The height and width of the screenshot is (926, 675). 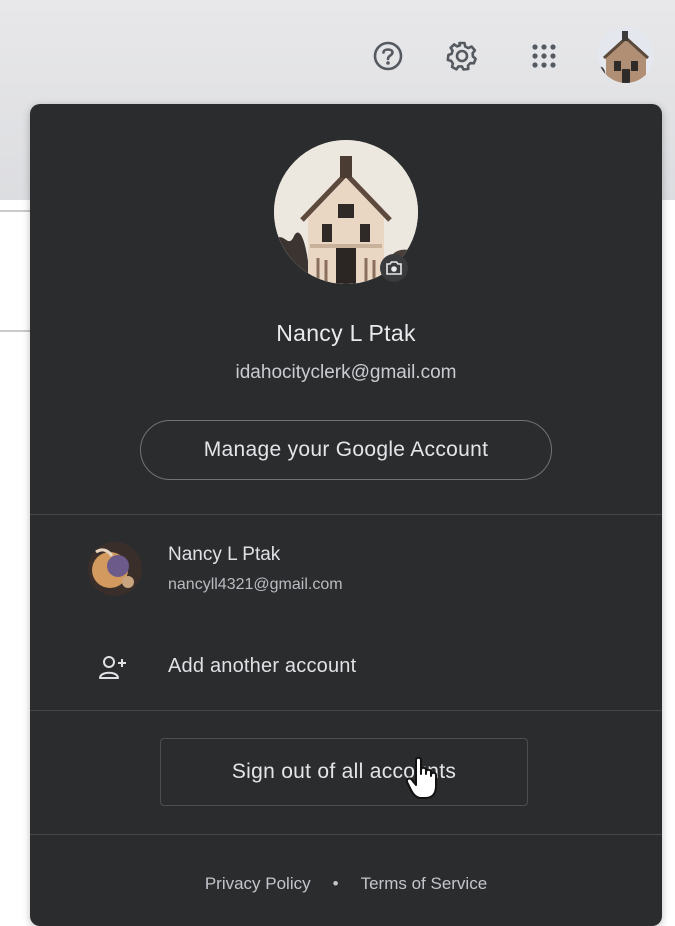 What do you see at coordinates (258, 884) in the screenshot?
I see `privacy-policy-link: Privacy Policy` at bounding box center [258, 884].